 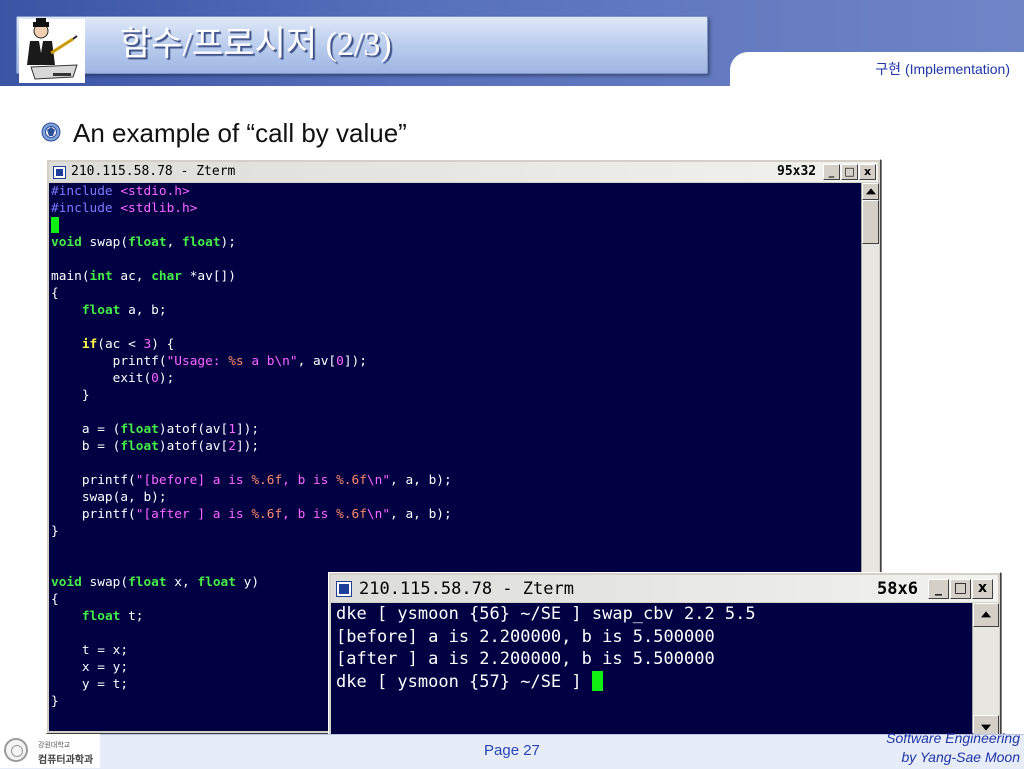 I want to click on code-line-13: }, so click(x=70, y=395).